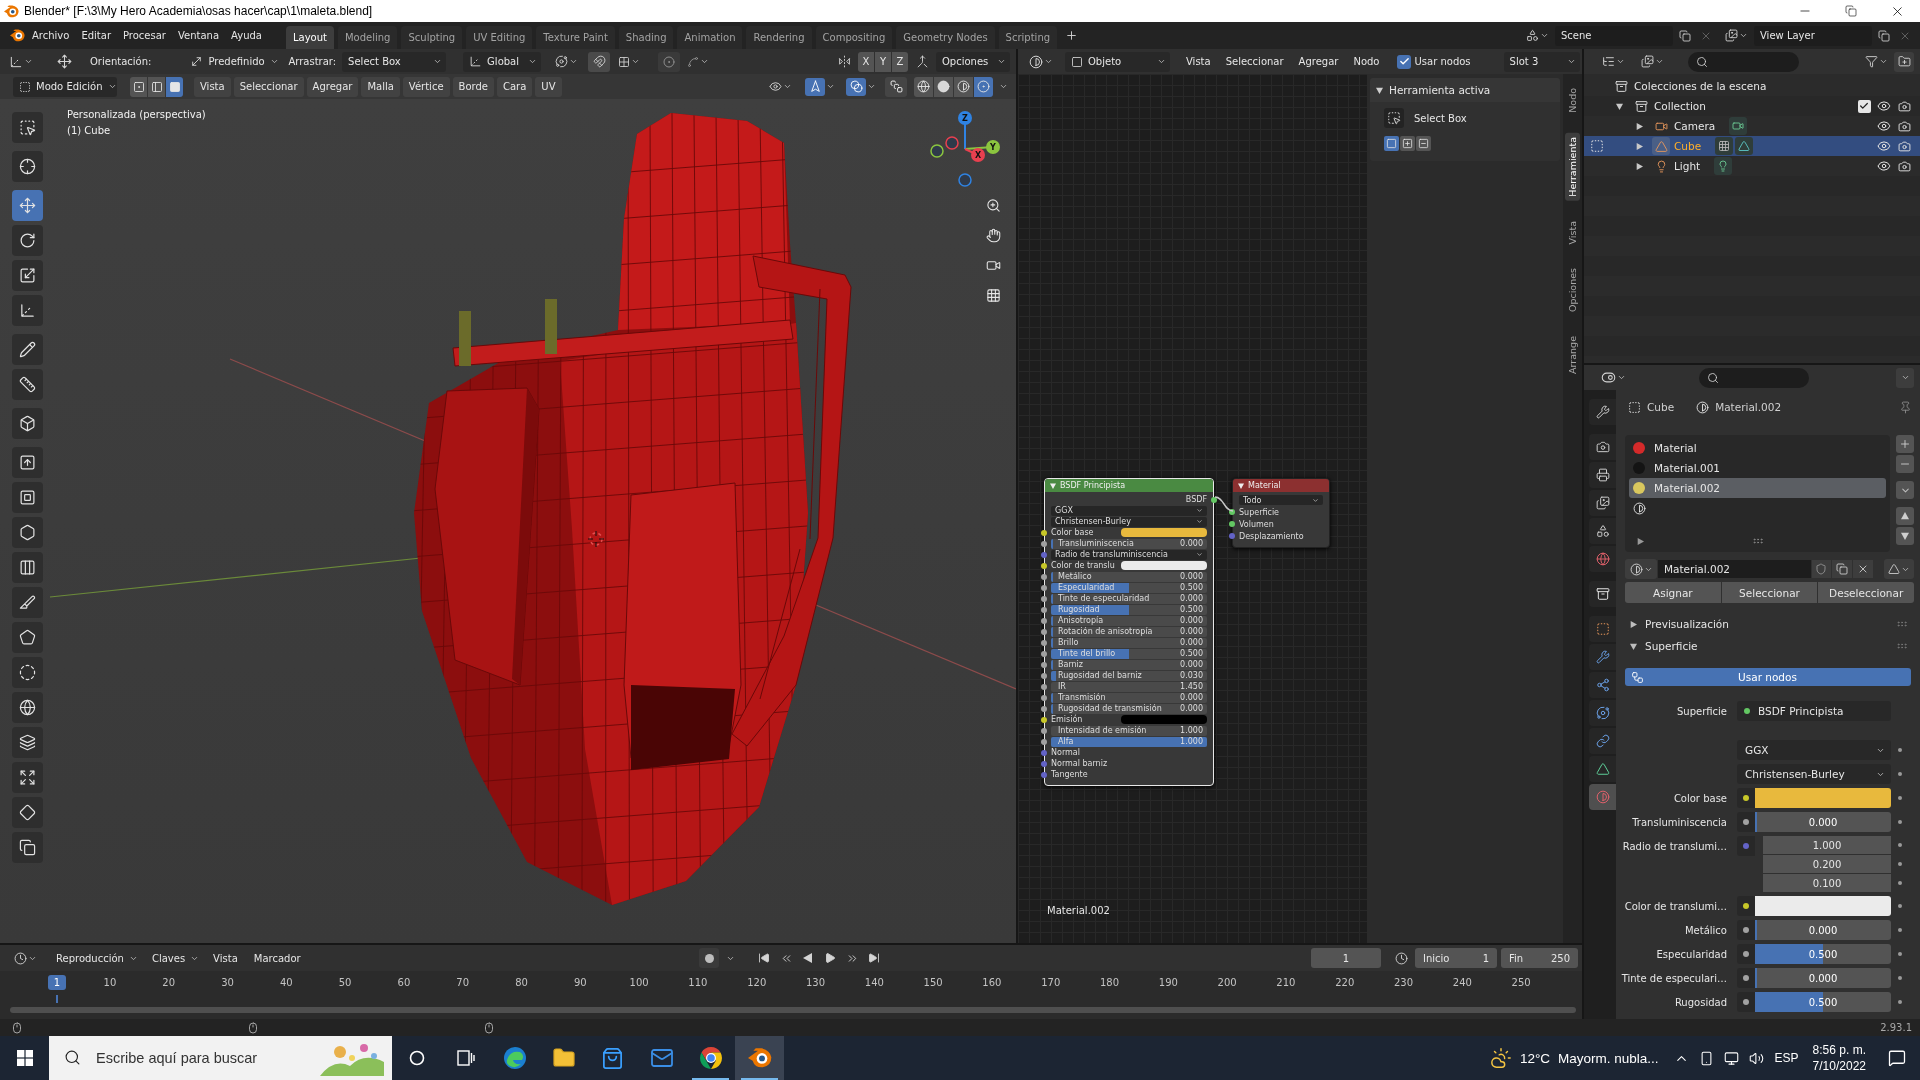 Image resolution: width=1920 pixels, height=1080 pixels. Describe the element at coordinates (1129, 642) in the screenshot. I see `node-slider: Brillo 0.000` at that location.